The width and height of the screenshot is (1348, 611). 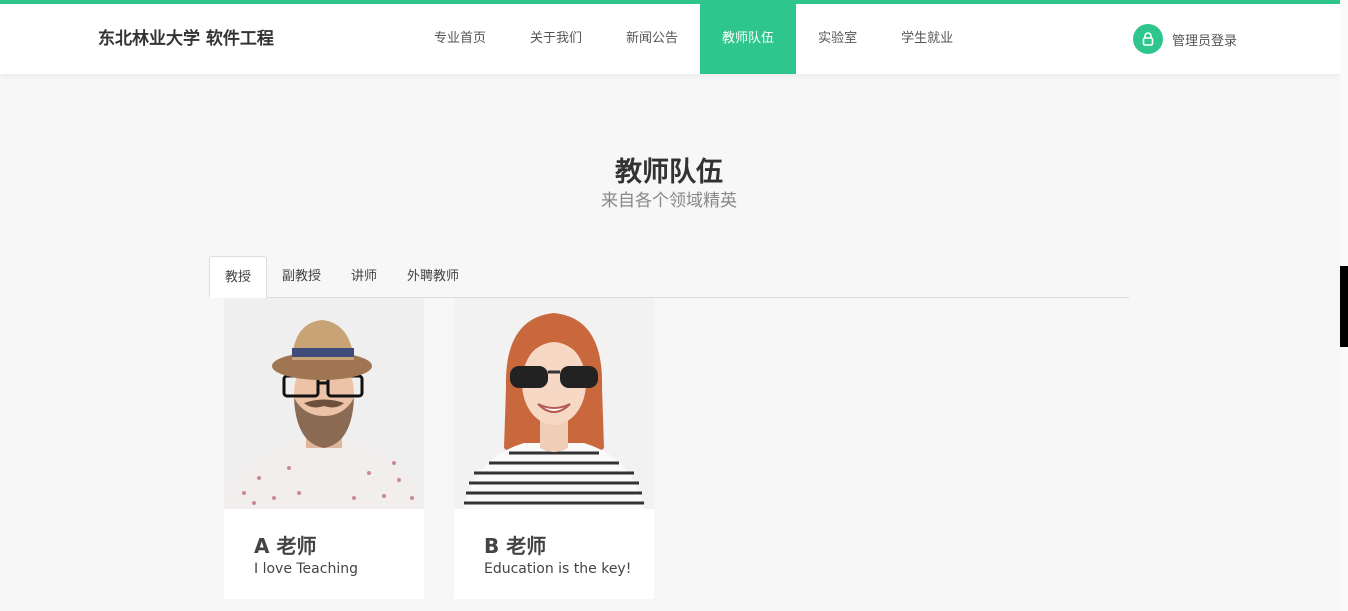 I want to click on nav-item-home: 专业首页, so click(x=460, y=39).